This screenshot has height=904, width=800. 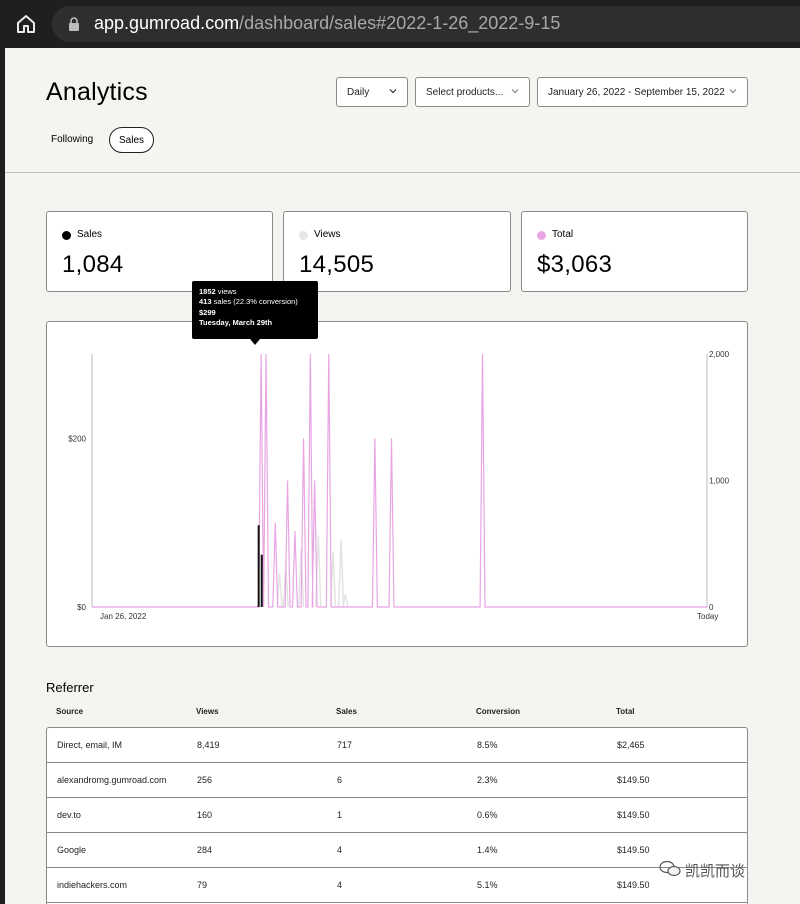 I want to click on x-tick-label: Today, so click(x=707, y=616).